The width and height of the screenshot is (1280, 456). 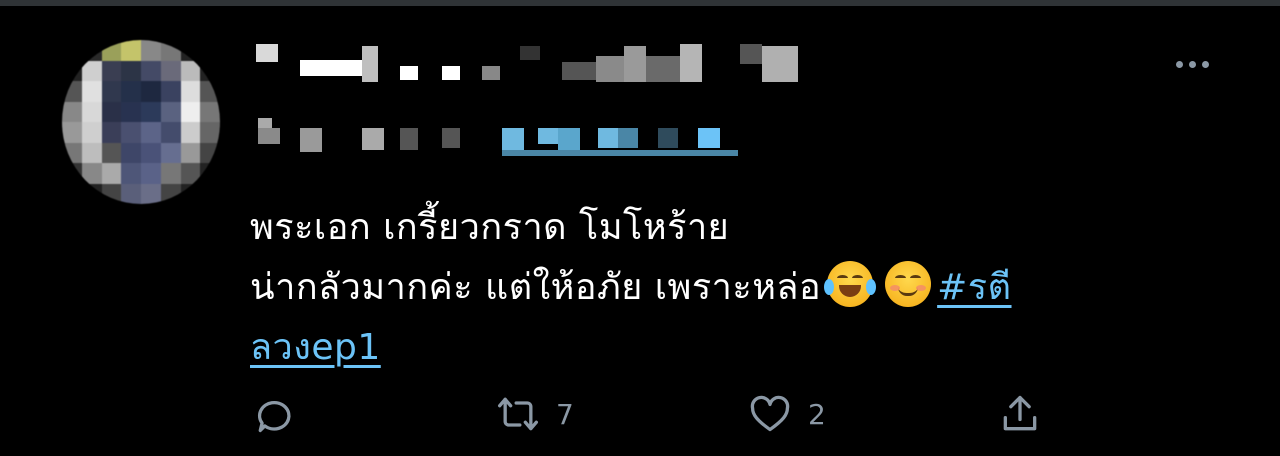 I want to click on smiling-face-icon, so click(x=908, y=284).